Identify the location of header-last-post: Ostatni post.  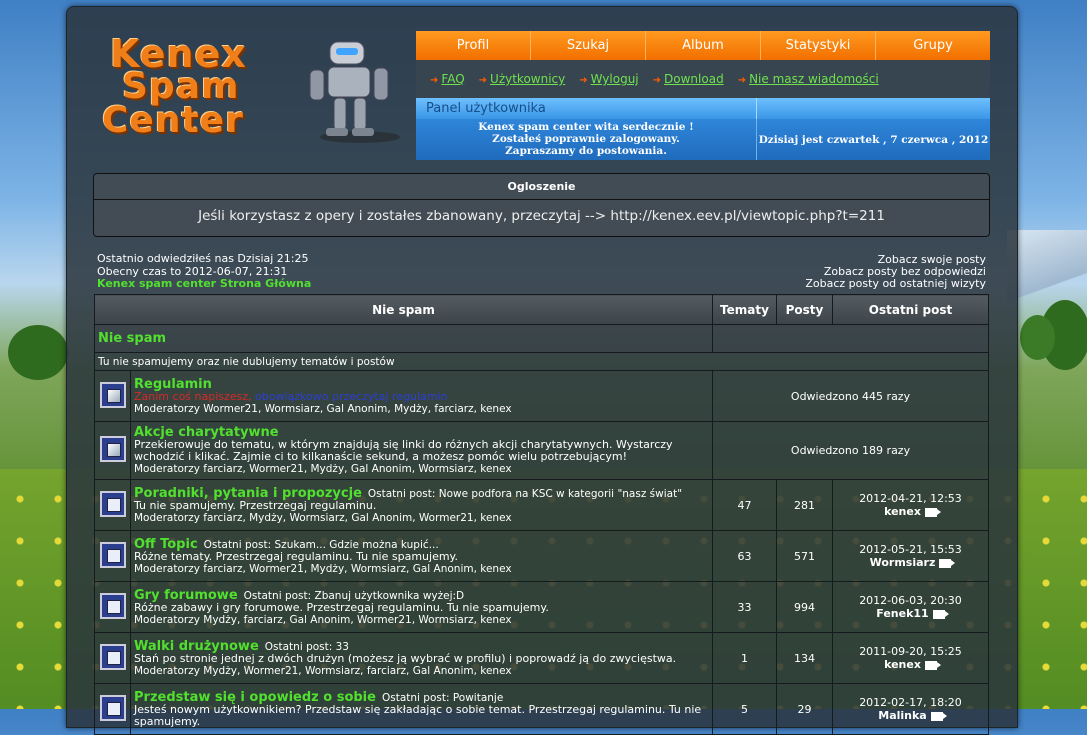
(910, 309).